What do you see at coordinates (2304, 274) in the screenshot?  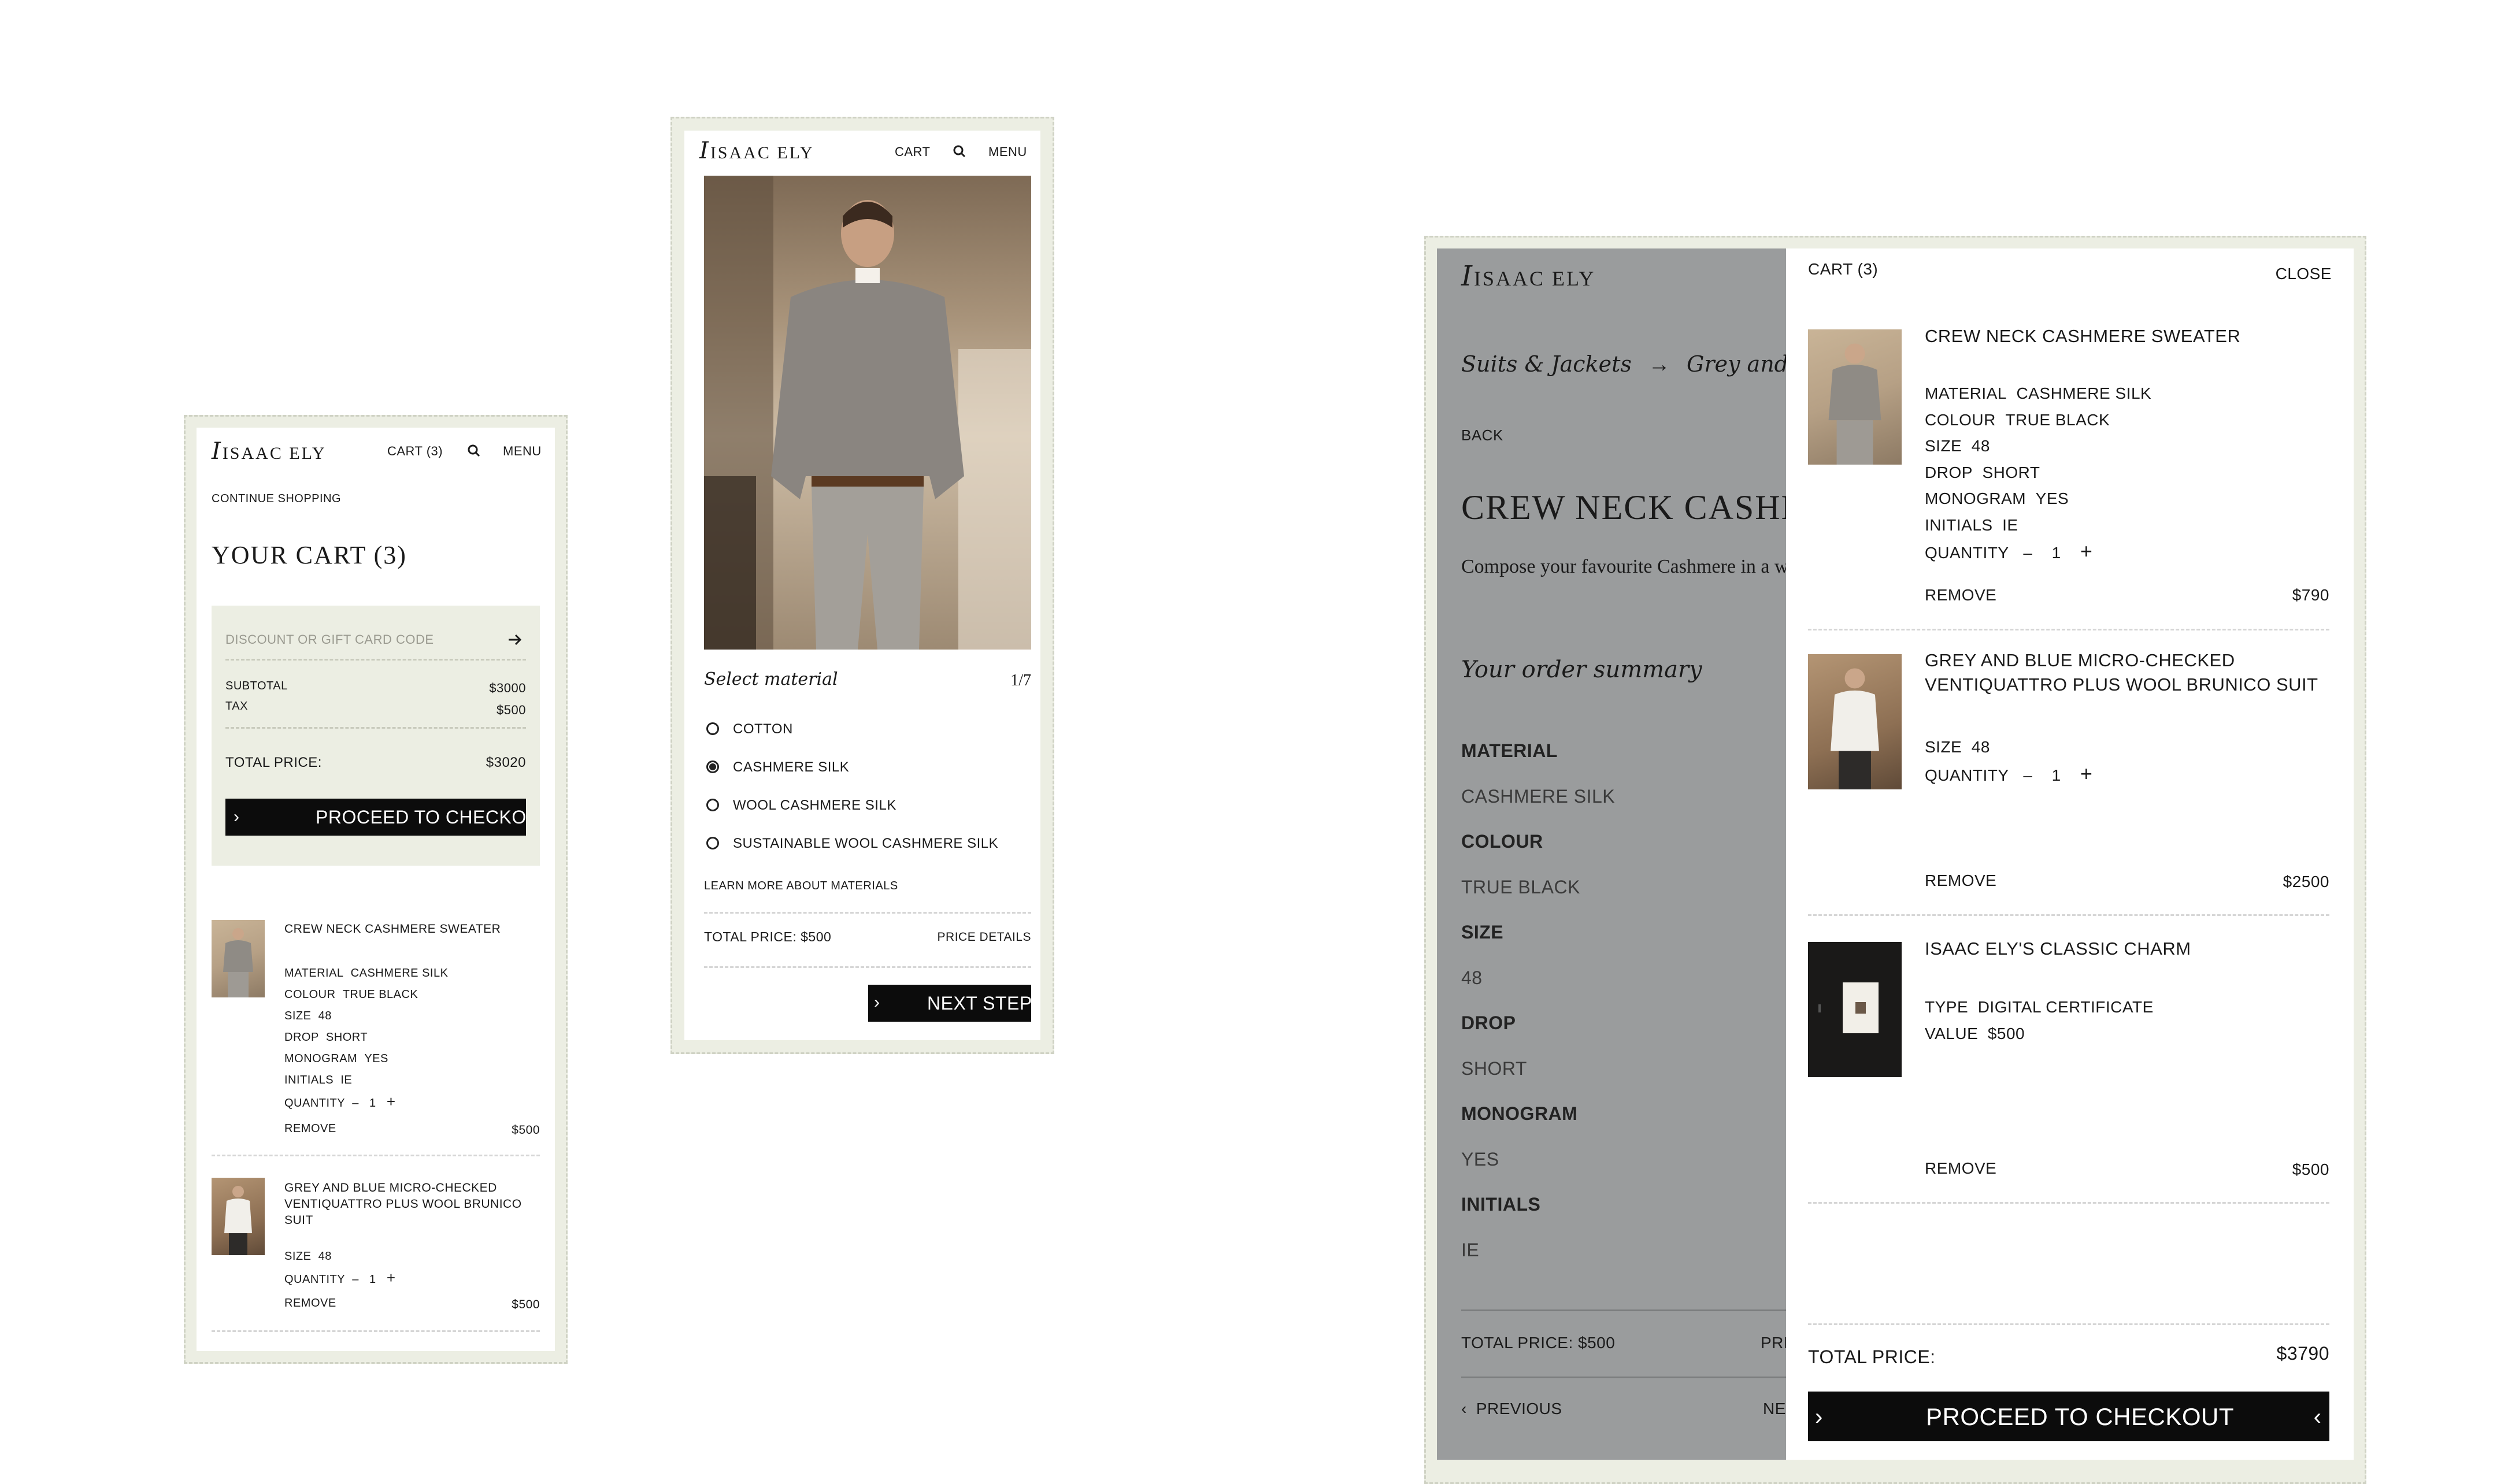 I see `close-button: CLOSE` at bounding box center [2304, 274].